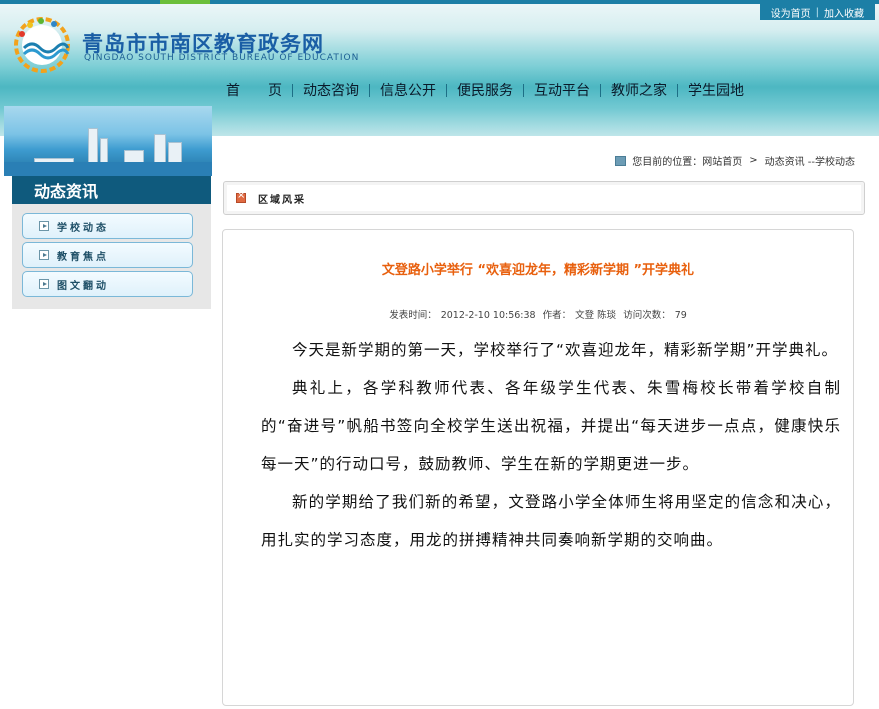 The width and height of the screenshot is (879, 709). Describe the element at coordinates (817, 12) in the screenshot. I see `top-links: 设为首页 | 加入收藏` at that location.